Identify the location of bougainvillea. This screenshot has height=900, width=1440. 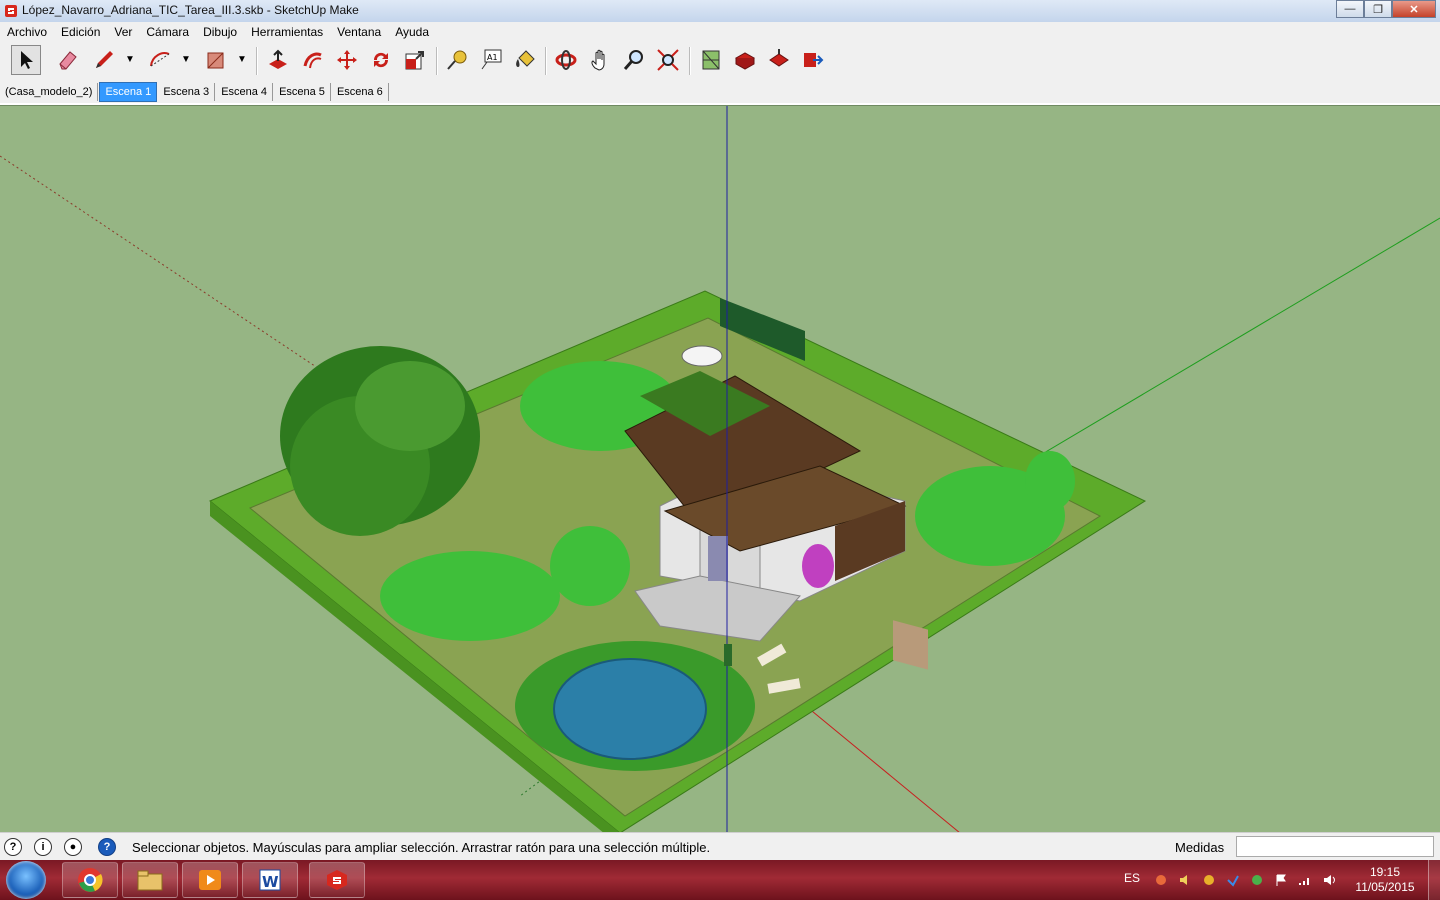
(818, 566).